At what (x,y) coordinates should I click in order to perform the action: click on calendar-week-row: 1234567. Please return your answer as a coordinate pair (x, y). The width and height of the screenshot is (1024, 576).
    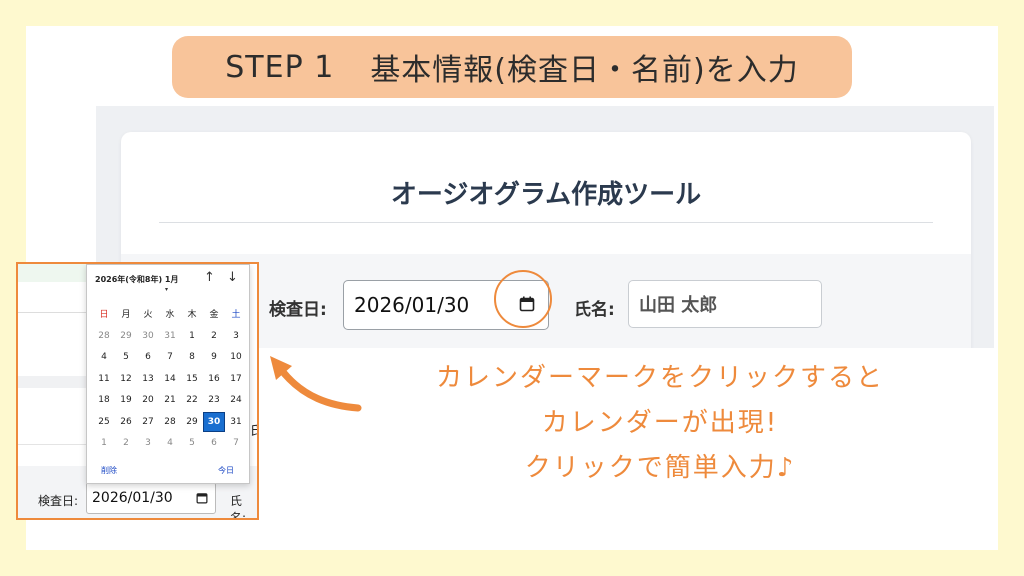
    Looking at the image, I should click on (170, 444).